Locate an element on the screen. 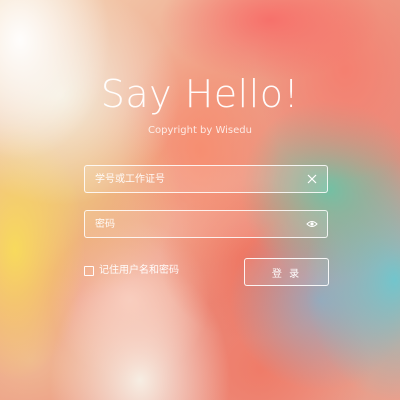 The image size is (400, 400). remember-checkbox is located at coordinates (89, 271).